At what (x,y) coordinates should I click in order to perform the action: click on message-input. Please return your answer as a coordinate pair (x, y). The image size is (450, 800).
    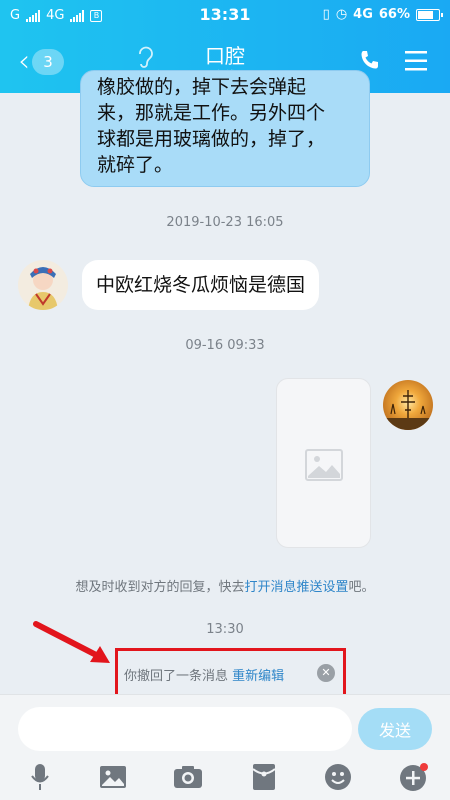
    Looking at the image, I should click on (185, 729).